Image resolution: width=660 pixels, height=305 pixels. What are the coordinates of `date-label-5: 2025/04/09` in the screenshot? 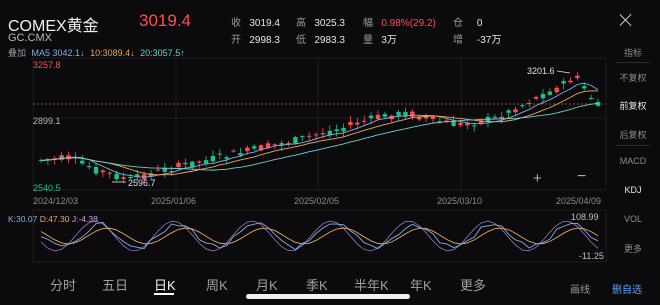 It's located at (579, 201).